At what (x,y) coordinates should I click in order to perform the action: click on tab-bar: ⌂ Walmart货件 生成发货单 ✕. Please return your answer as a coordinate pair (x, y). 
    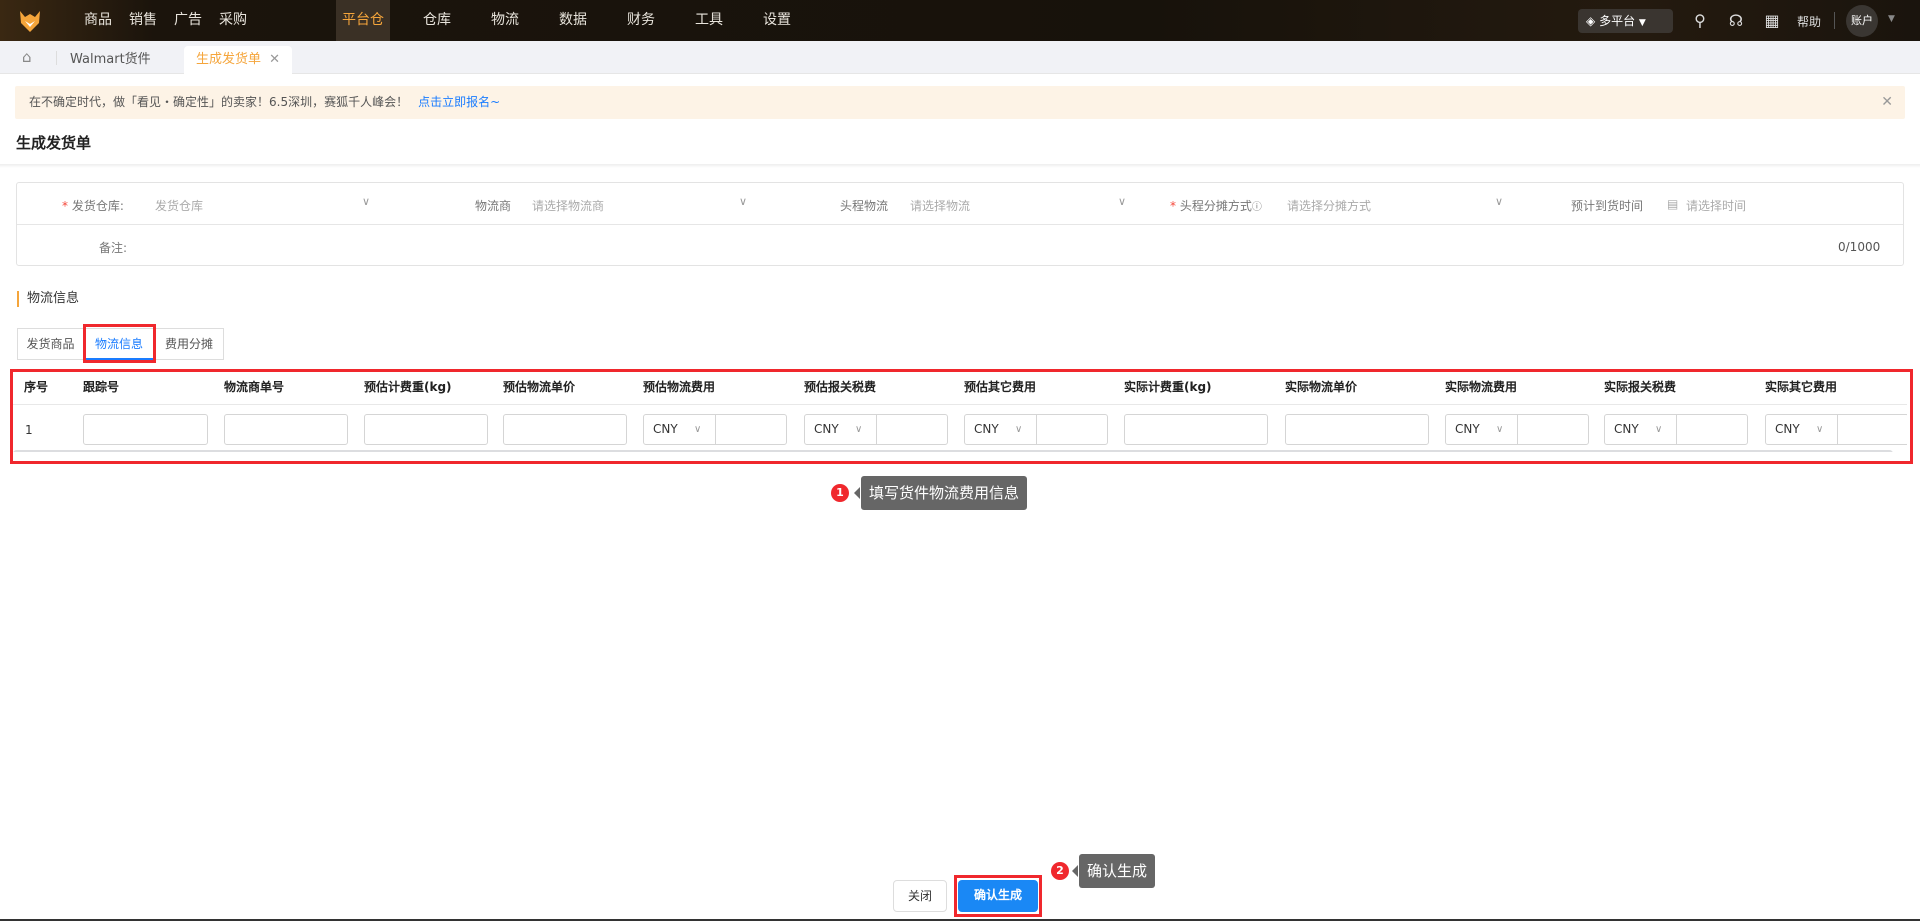
    Looking at the image, I should click on (960, 57).